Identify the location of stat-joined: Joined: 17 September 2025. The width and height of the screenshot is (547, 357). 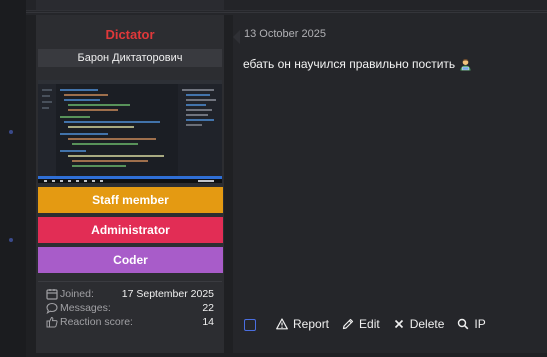
(130, 294).